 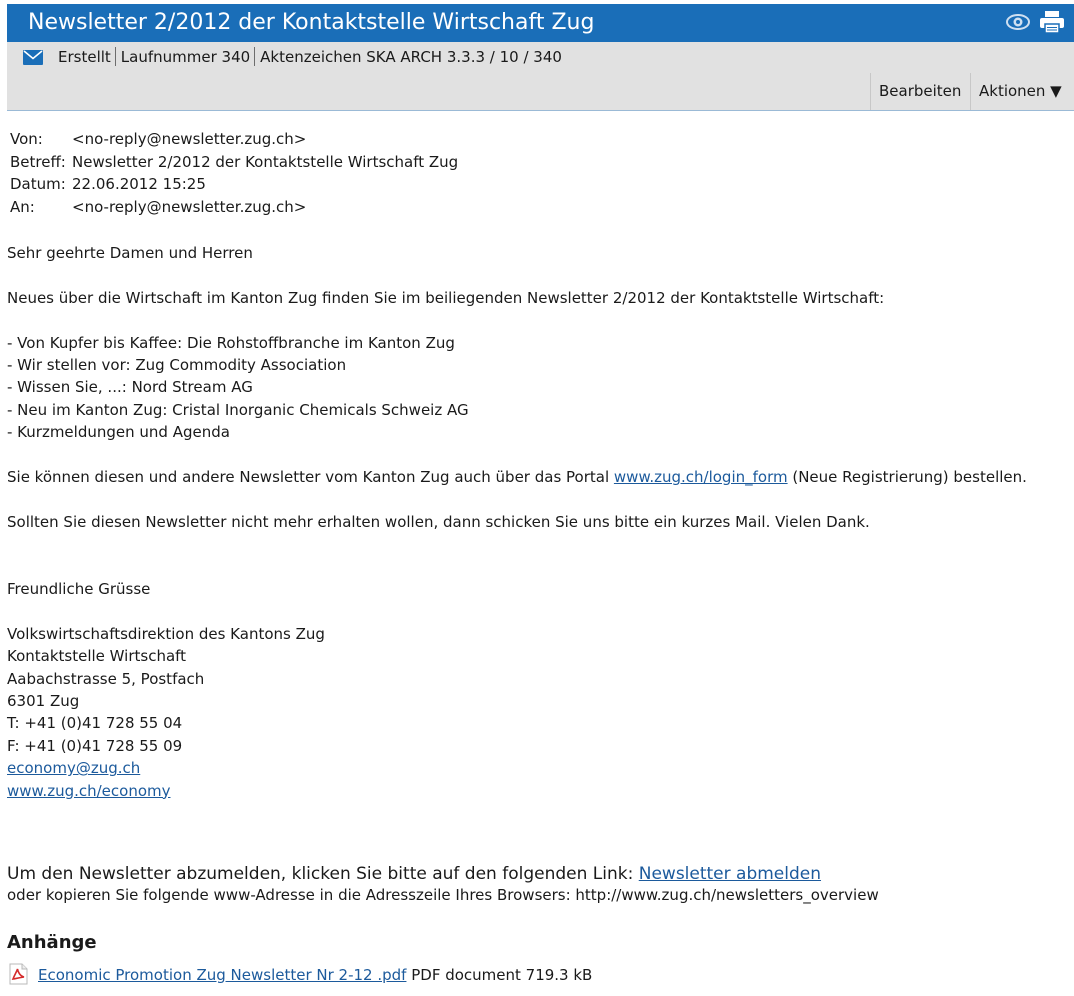 What do you see at coordinates (411, 57) in the screenshot?
I see `aktenzeichen: Aktenzeichen SKA ARCH 3.3.3 / 10 / 340` at bounding box center [411, 57].